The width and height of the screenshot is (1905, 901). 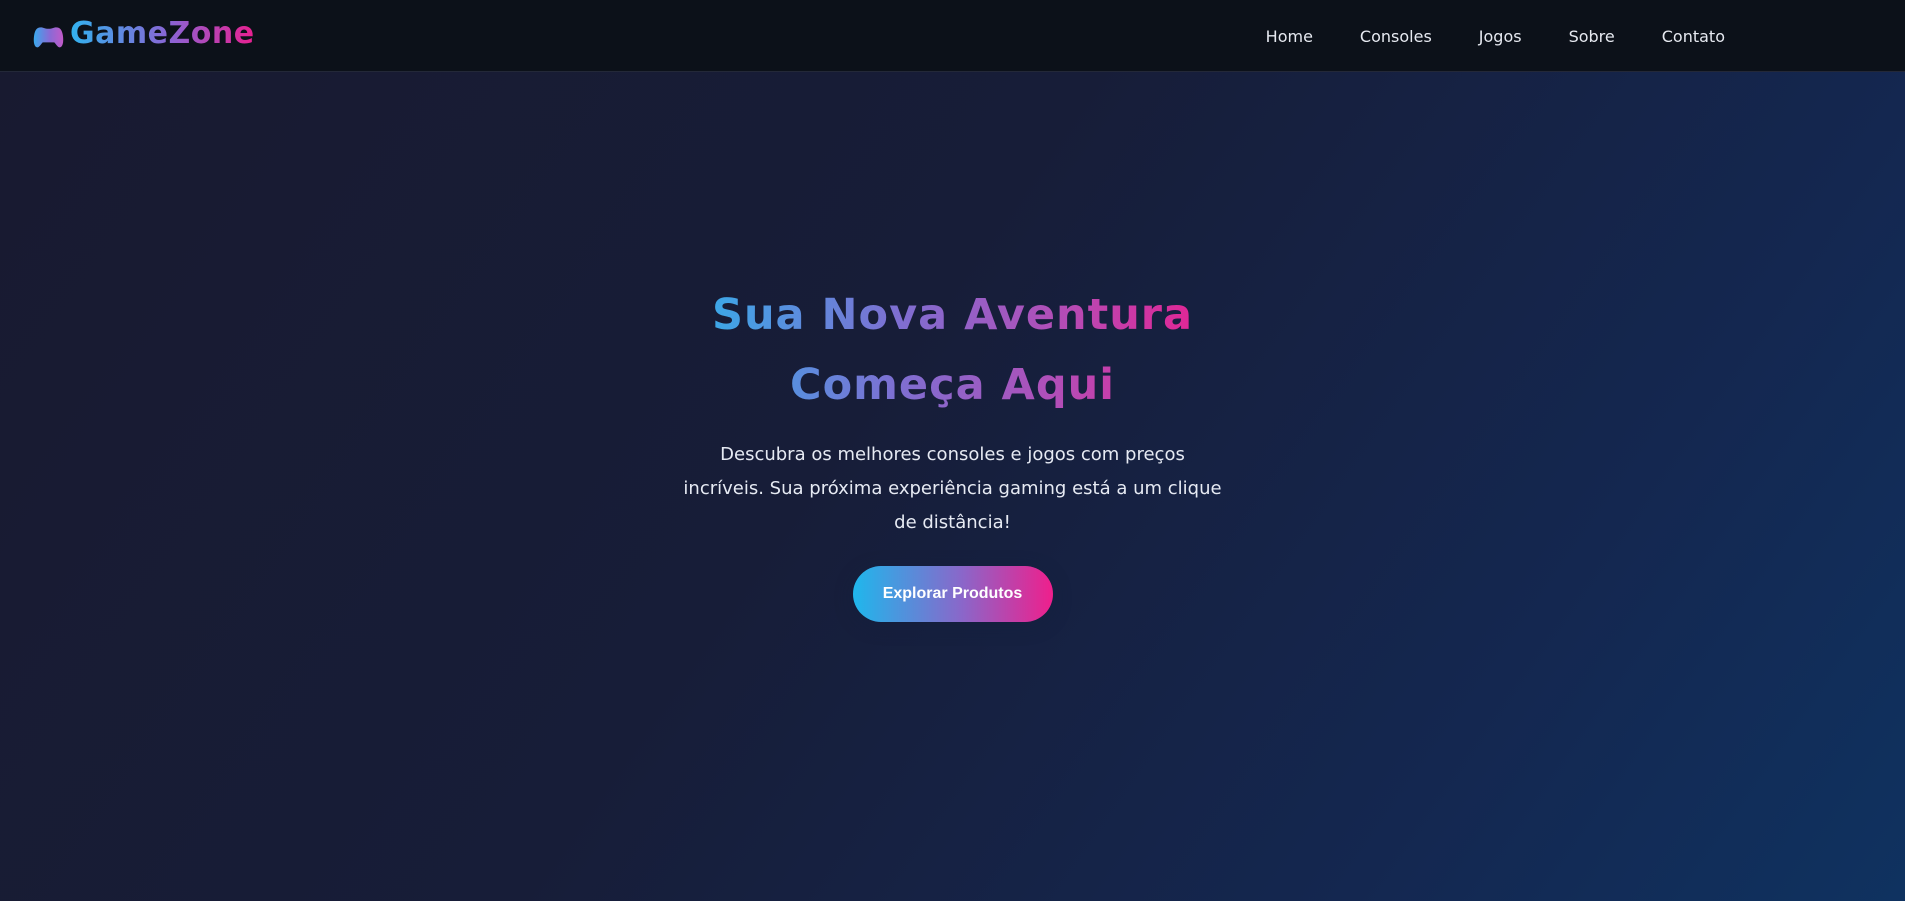 I want to click on gamepad-icon, so click(x=48, y=36).